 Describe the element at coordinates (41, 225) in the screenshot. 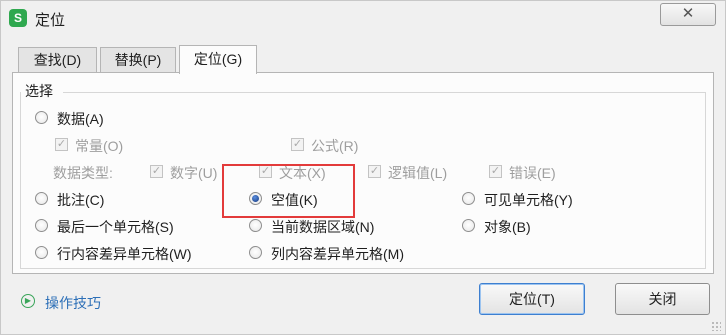

I see `radio-last-cell` at that location.